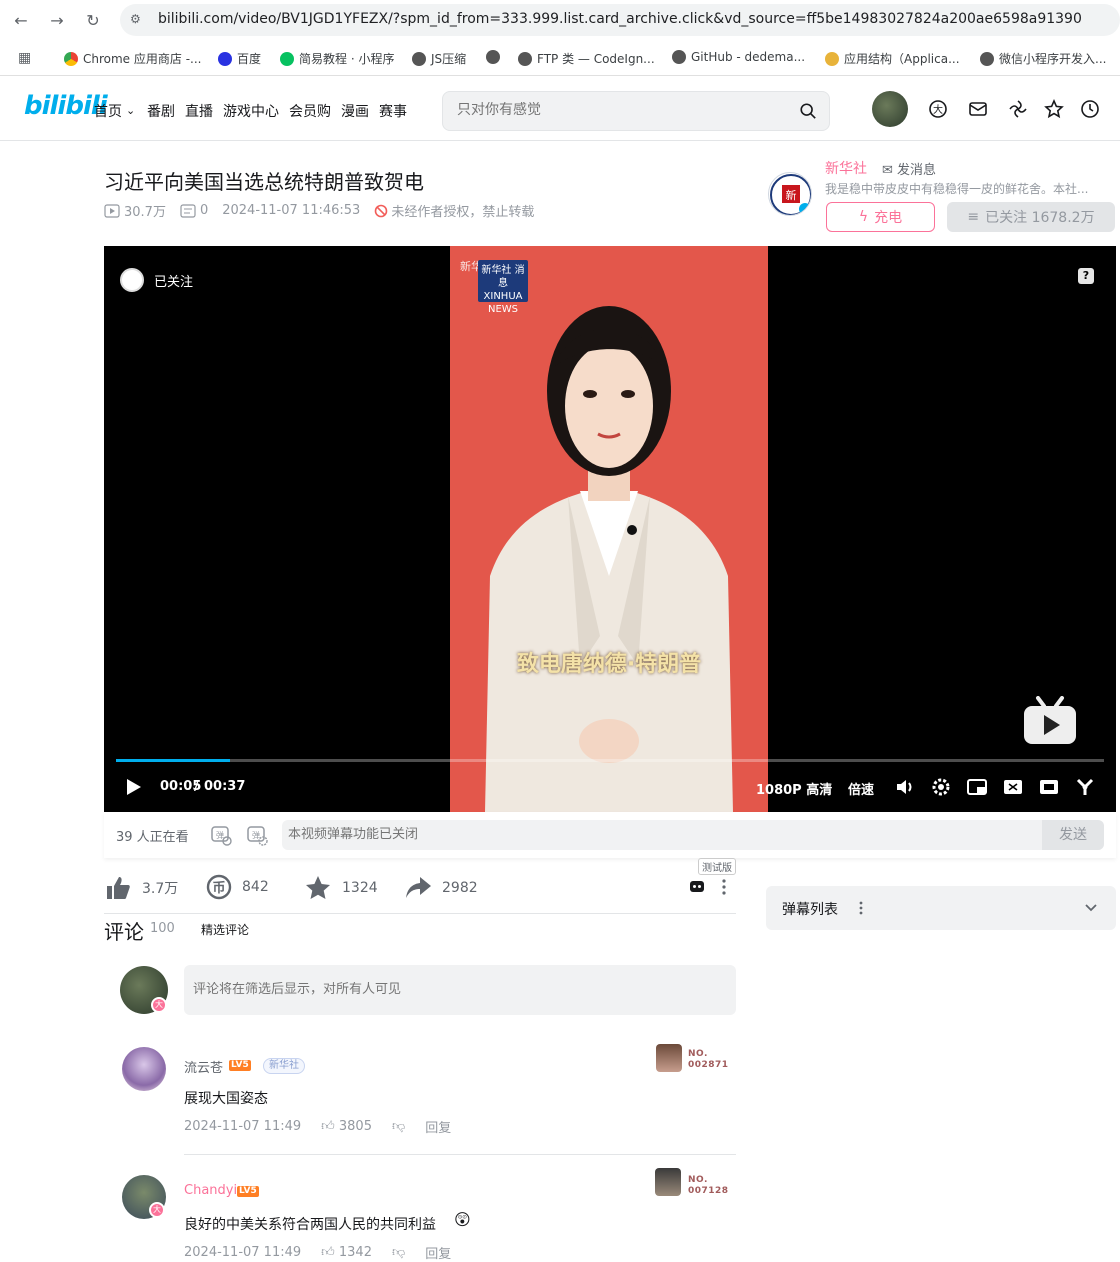 The width and height of the screenshot is (1120, 1262). I want to click on beta-tag: 测试版, so click(717, 866).